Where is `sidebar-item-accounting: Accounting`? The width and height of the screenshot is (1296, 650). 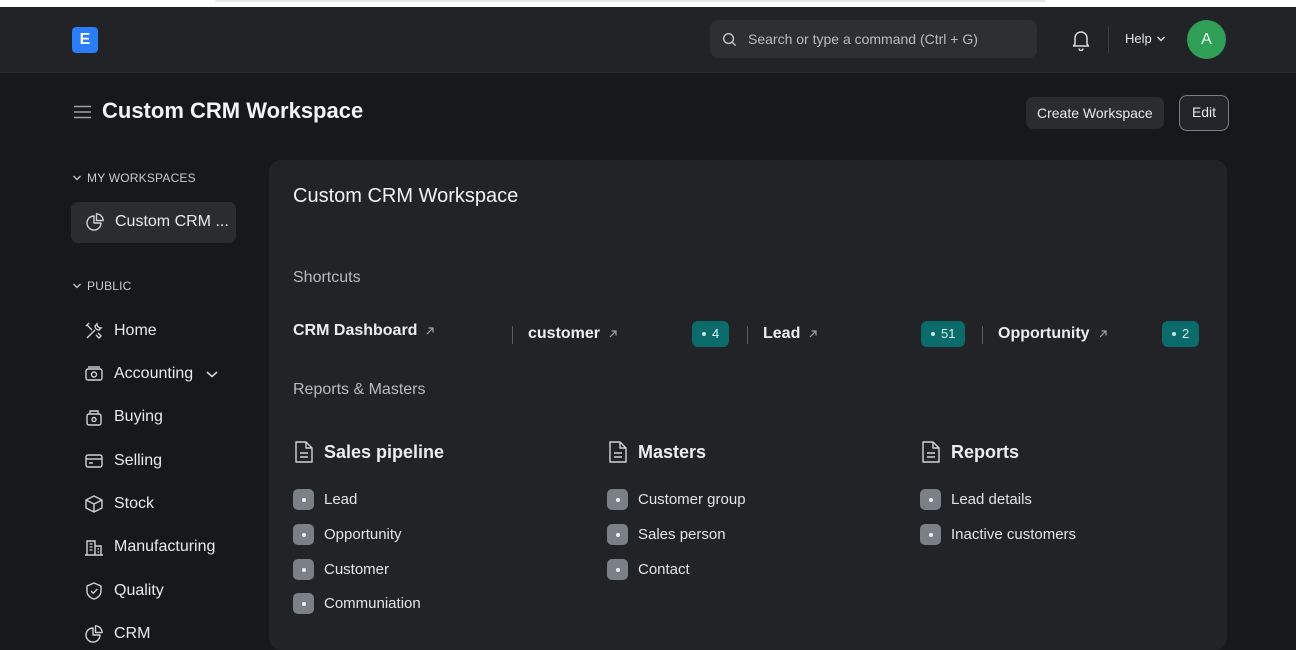 sidebar-item-accounting: Accounting is located at coordinates (151, 374).